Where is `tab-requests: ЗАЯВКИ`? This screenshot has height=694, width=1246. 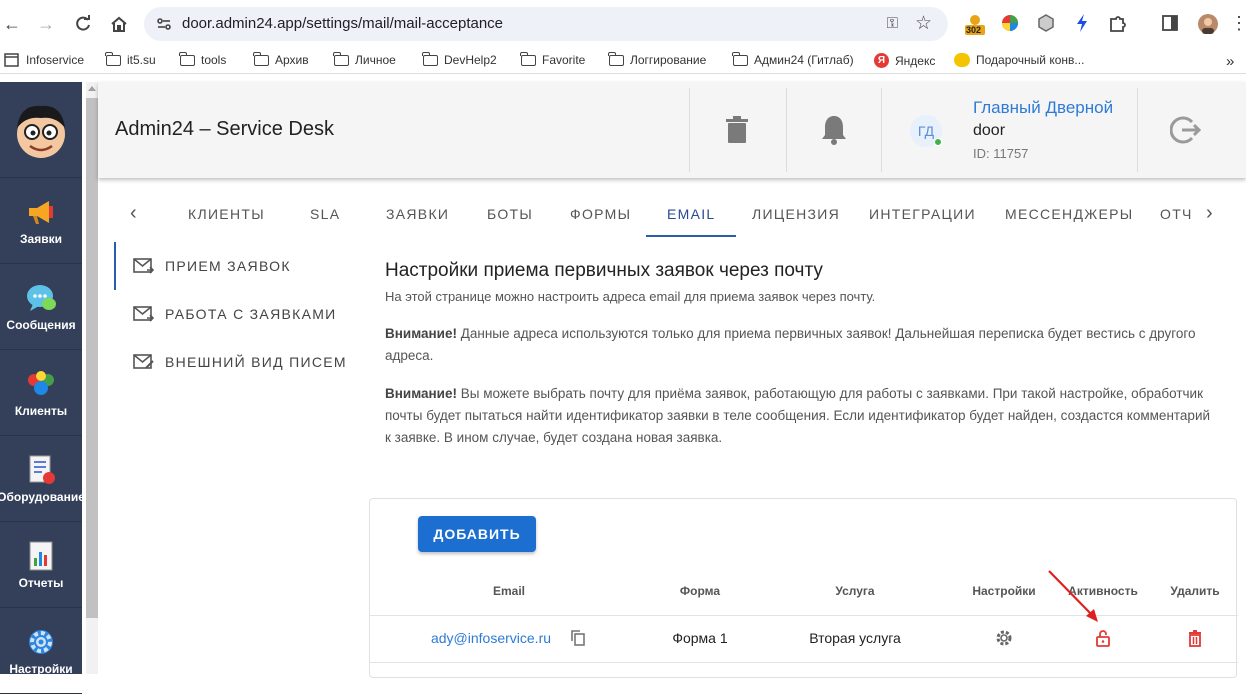 tab-requests: ЗАЯВКИ is located at coordinates (417, 214).